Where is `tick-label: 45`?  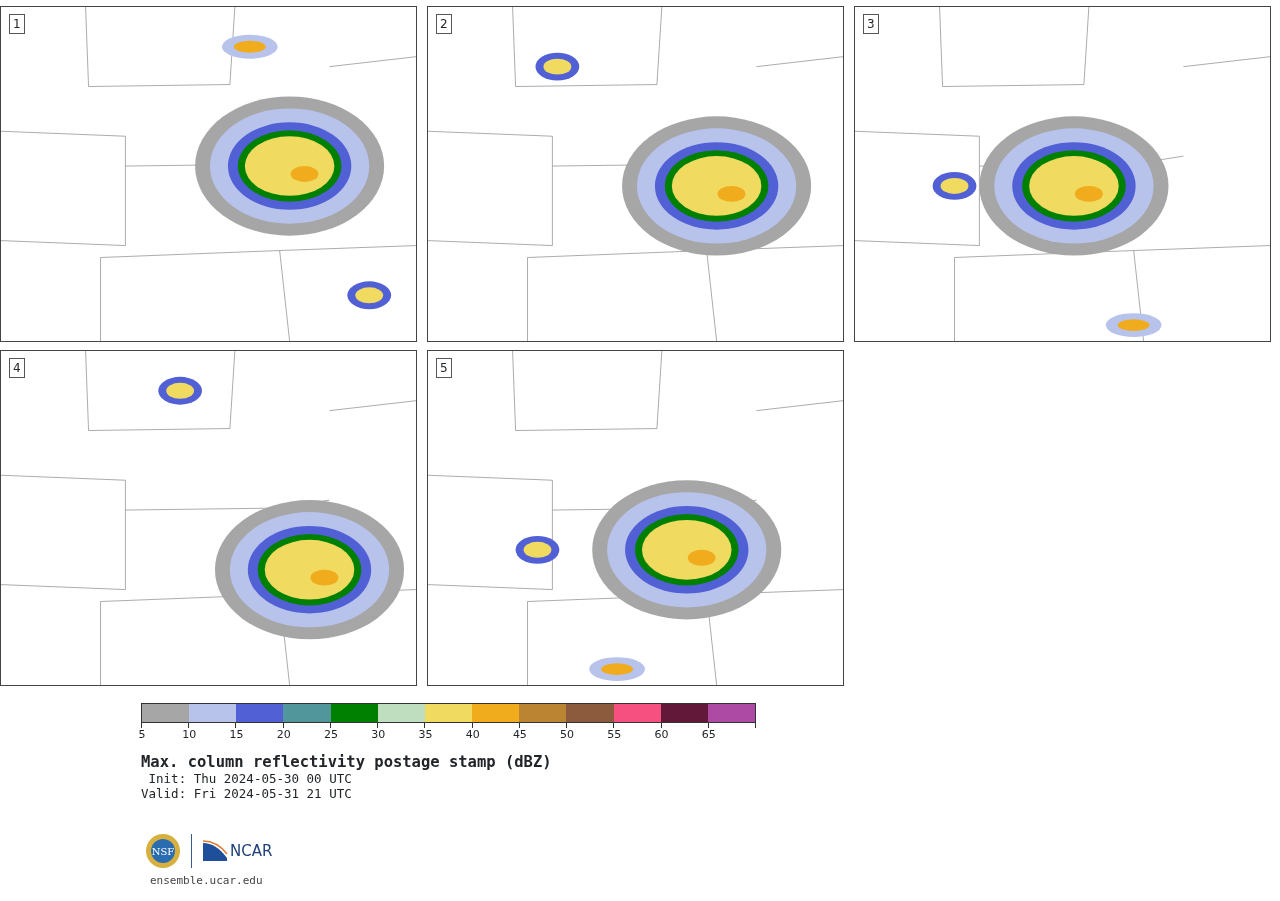 tick-label: 45 is located at coordinates (519, 735).